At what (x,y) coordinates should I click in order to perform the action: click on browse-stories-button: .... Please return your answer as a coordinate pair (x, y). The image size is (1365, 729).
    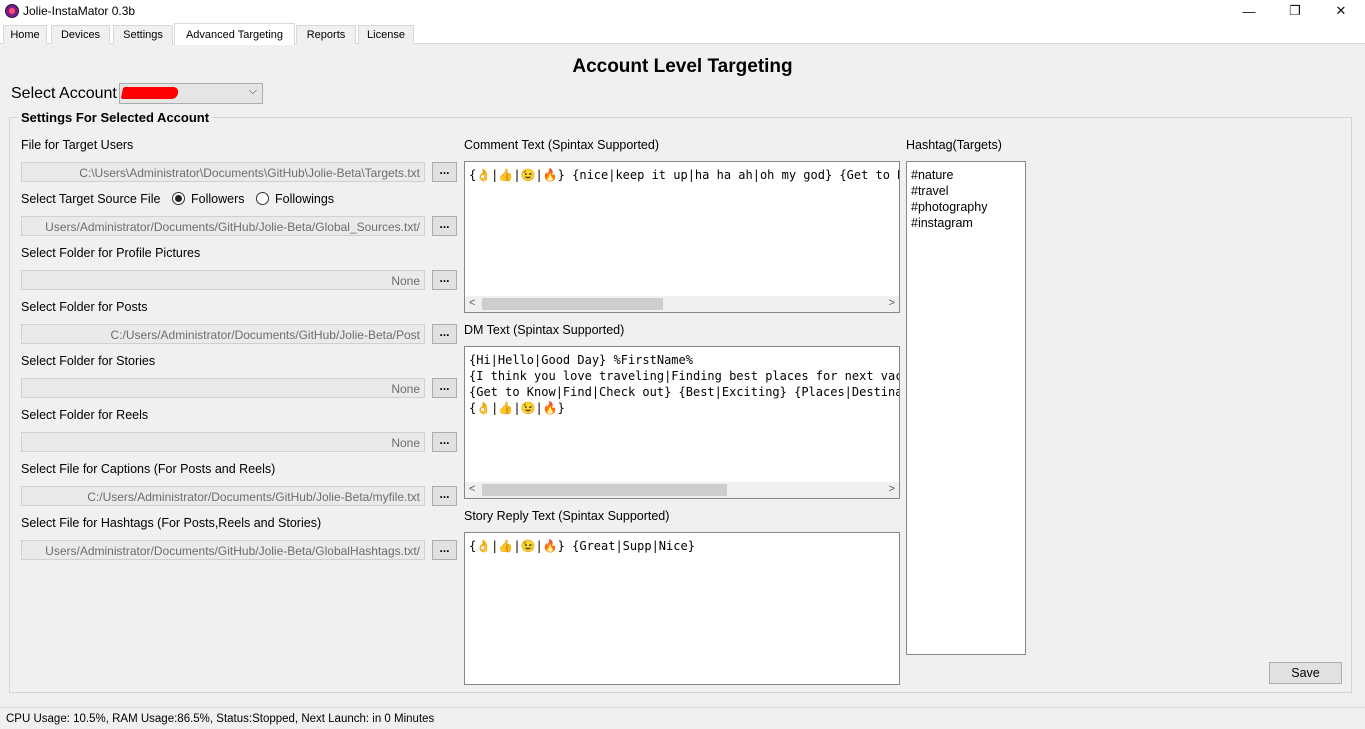
    Looking at the image, I should click on (444, 388).